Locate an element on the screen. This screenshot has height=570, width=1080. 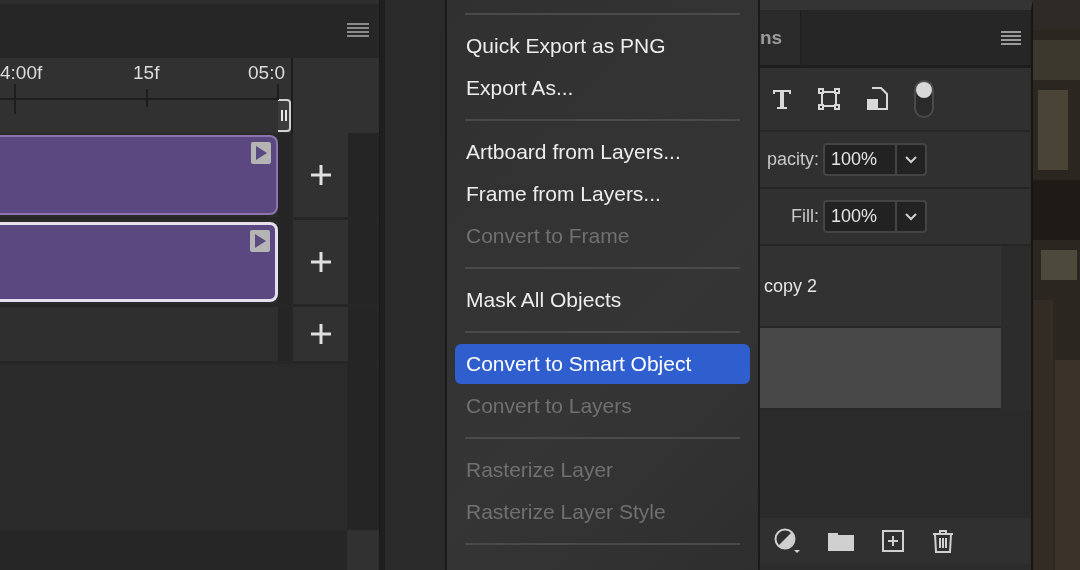
new-layer-icon is located at coordinates (893, 541).